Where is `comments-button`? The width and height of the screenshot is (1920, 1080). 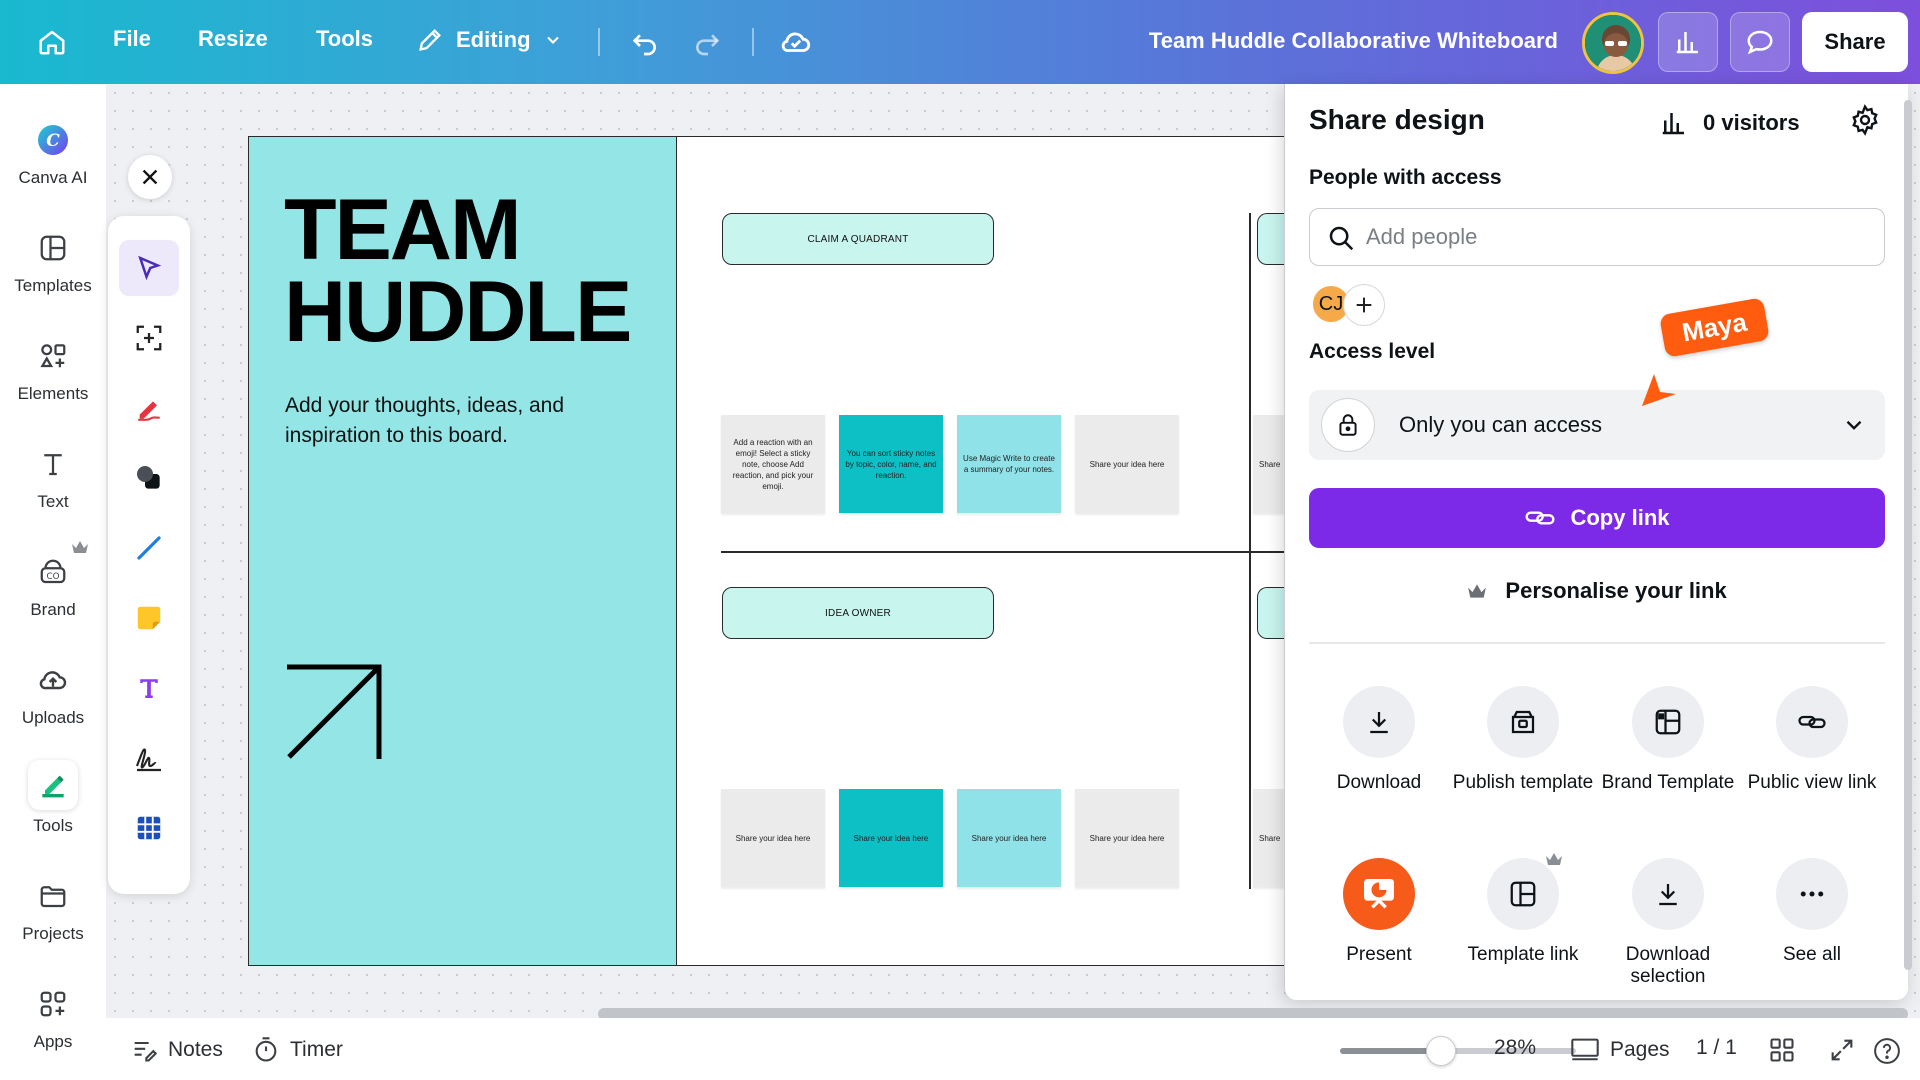
comments-button is located at coordinates (1760, 42).